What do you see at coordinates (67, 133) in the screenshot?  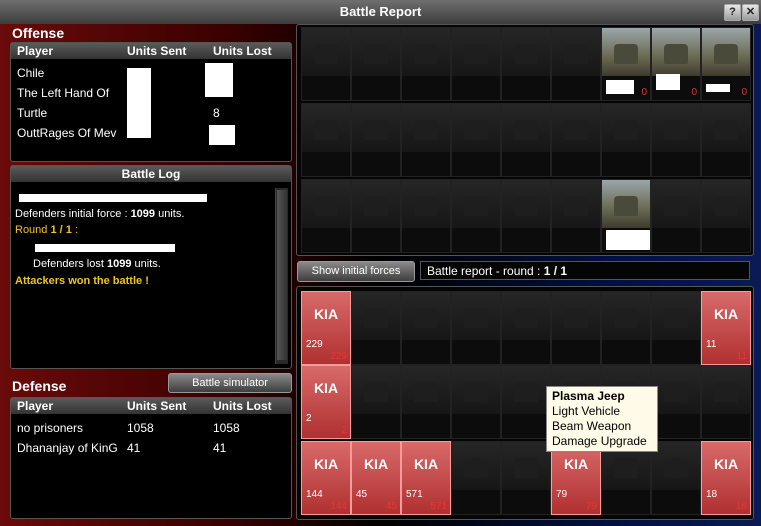 I see `offense-player-3: OuttRages Of Mev` at bounding box center [67, 133].